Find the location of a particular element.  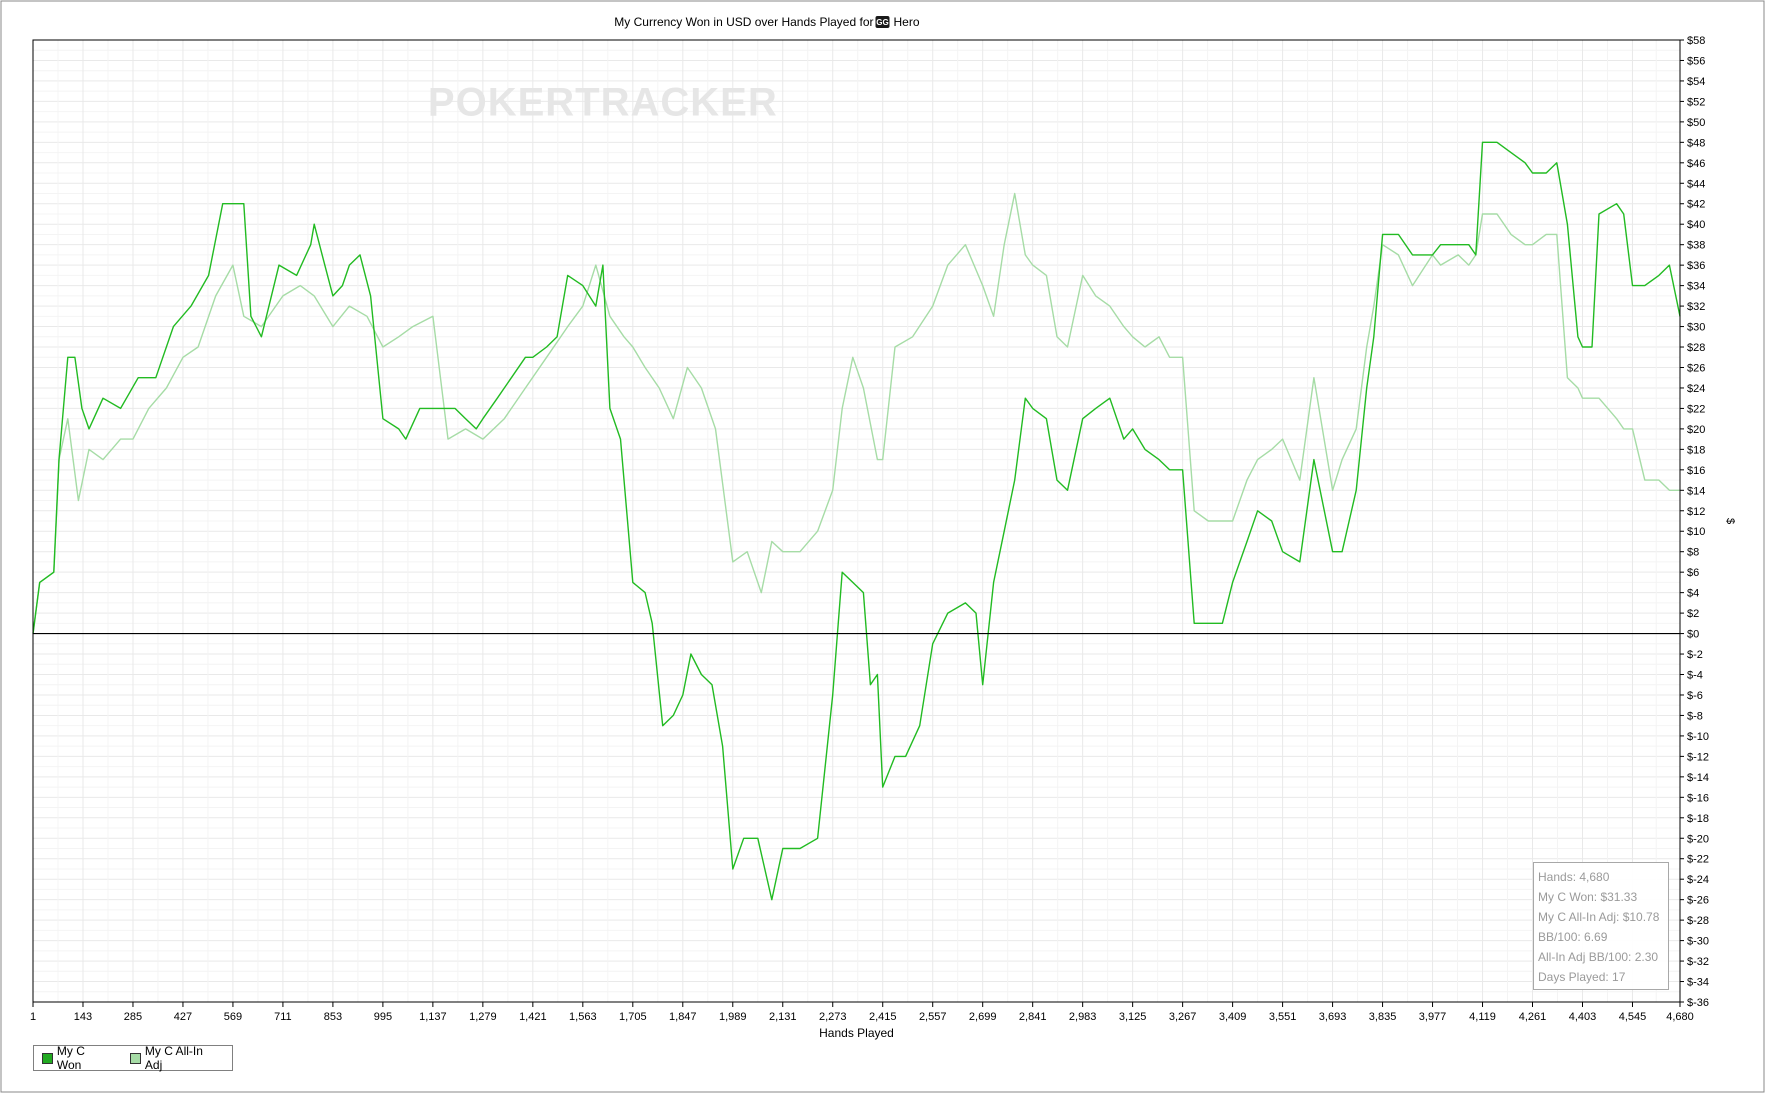

x-tick-label: 3,409 is located at coordinates (1233, 1017).